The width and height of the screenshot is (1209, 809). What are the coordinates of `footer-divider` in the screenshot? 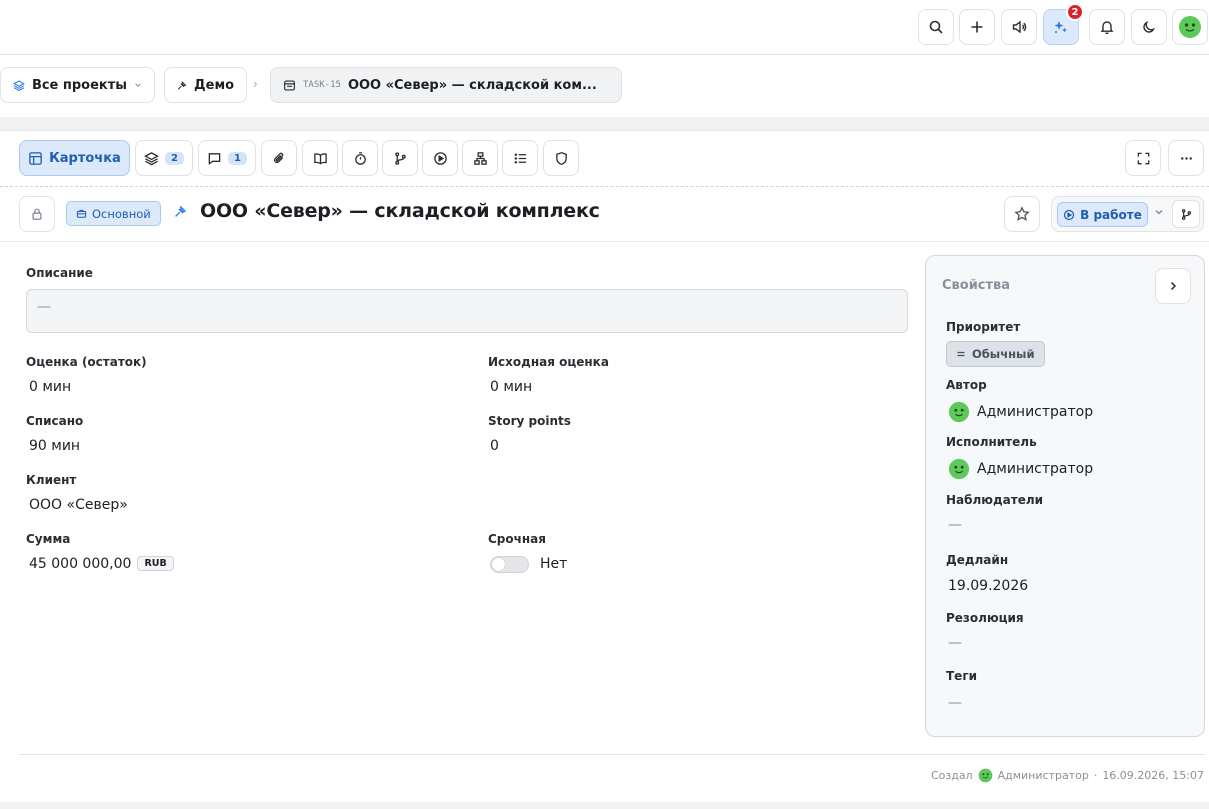 It's located at (612, 754).